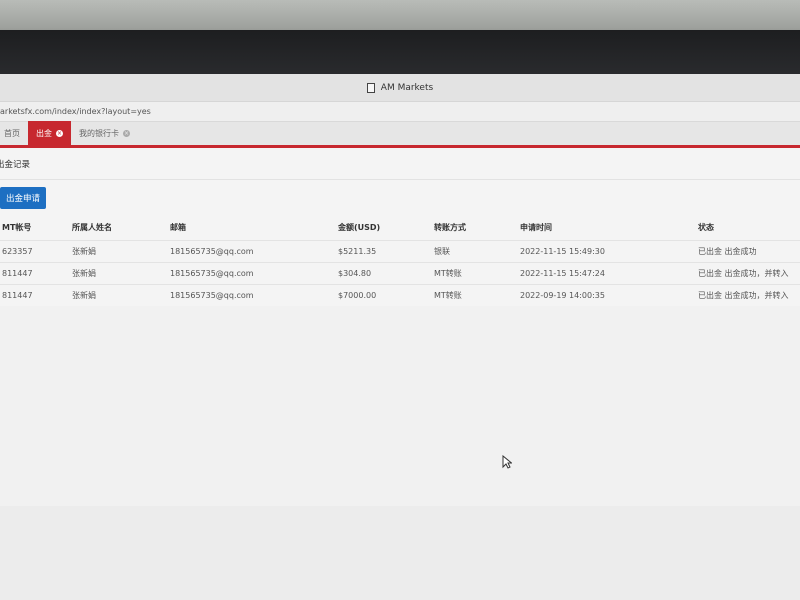 This screenshot has height=600, width=800. Describe the element at coordinates (400, 228) in the screenshot. I see `table-header-row: MT帐号 所属人姓名 邮箱 金额(USD) 转账方式 申请时间 状态` at that location.